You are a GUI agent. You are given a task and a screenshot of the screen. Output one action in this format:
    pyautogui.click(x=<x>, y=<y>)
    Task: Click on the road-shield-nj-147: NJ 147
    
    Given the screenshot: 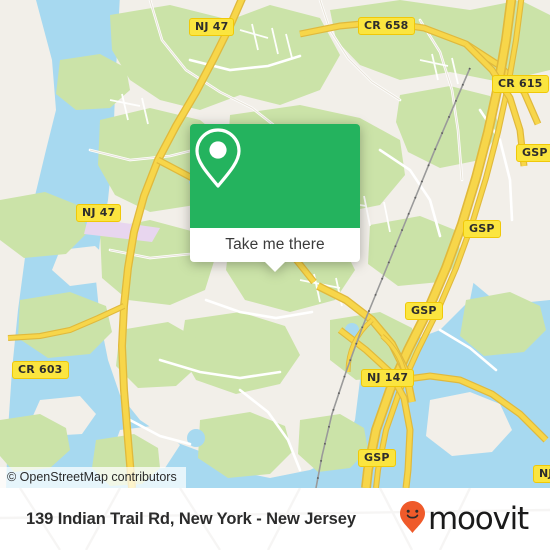 What is the action you would take?
    pyautogui.click(x=388, y=378)
    